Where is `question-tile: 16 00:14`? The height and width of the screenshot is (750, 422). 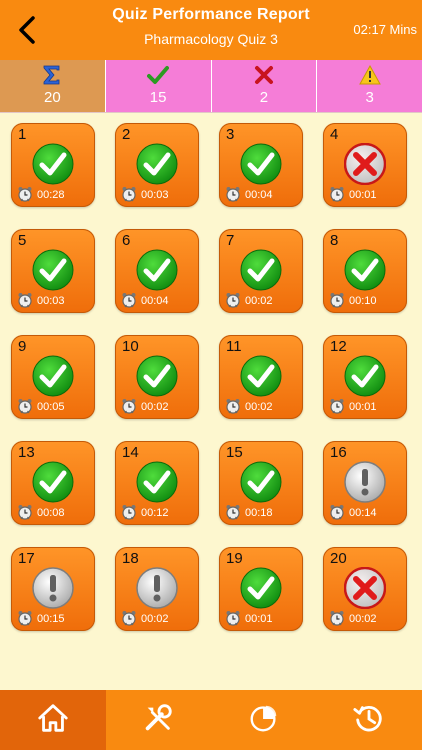
question-tile: 16 00:14 is located at coordinates (365, 483).